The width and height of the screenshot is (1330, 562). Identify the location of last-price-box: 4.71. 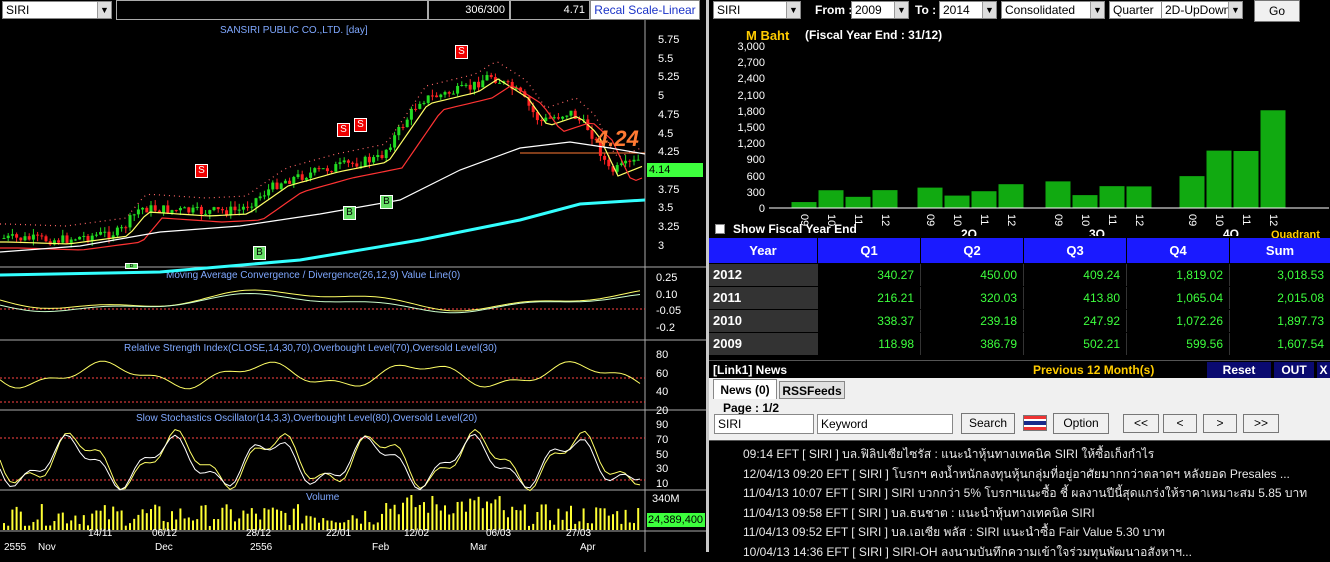
(550, 10).